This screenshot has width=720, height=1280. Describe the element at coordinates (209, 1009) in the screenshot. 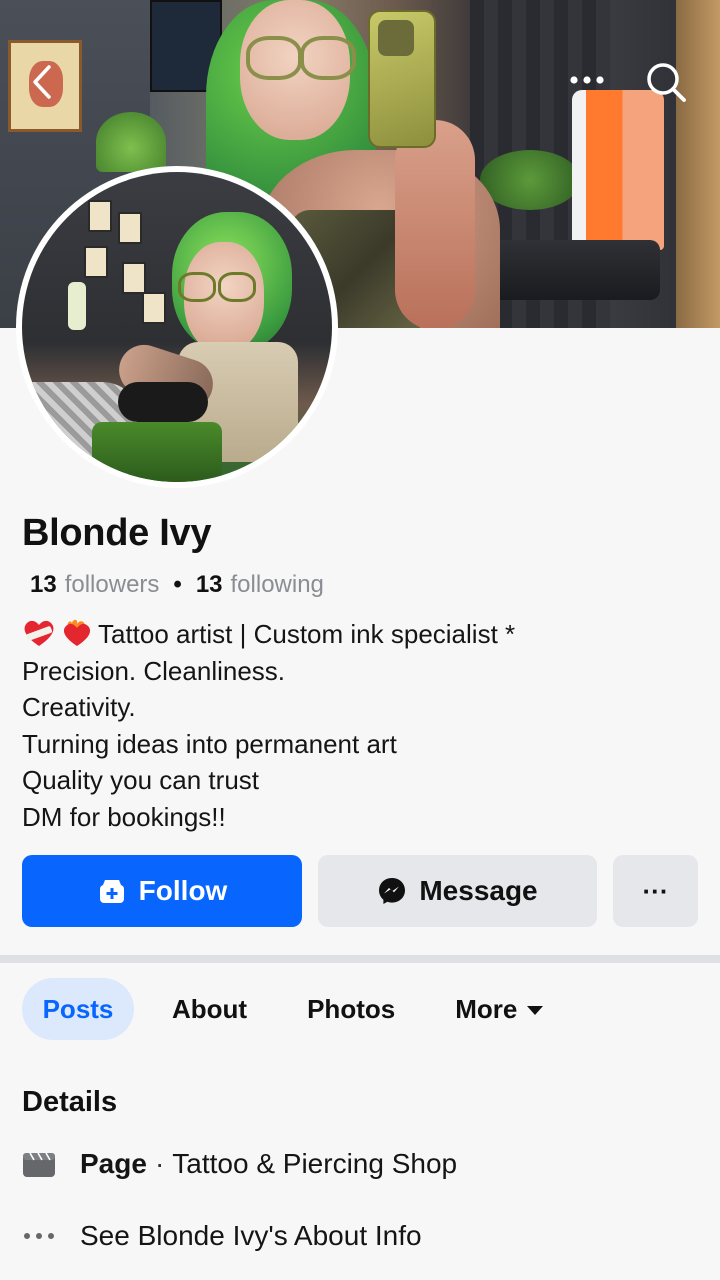

I see `tab-about: About` at that location.